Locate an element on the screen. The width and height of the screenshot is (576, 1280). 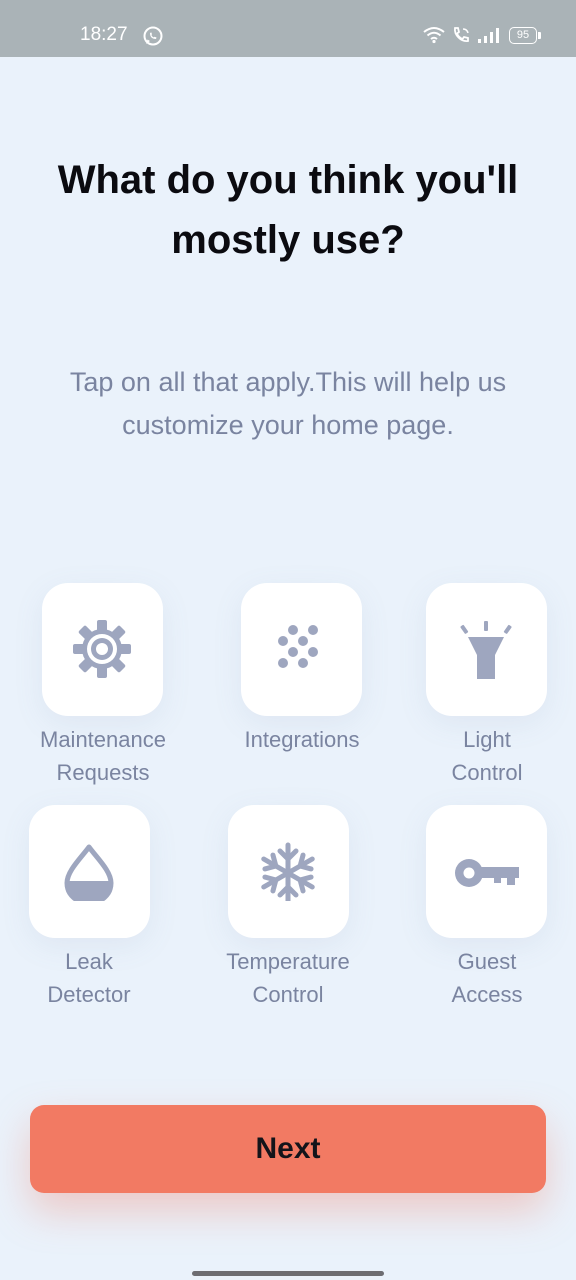
option-label-temperature-control: Temperature Control is located at coordinates (288, 978).